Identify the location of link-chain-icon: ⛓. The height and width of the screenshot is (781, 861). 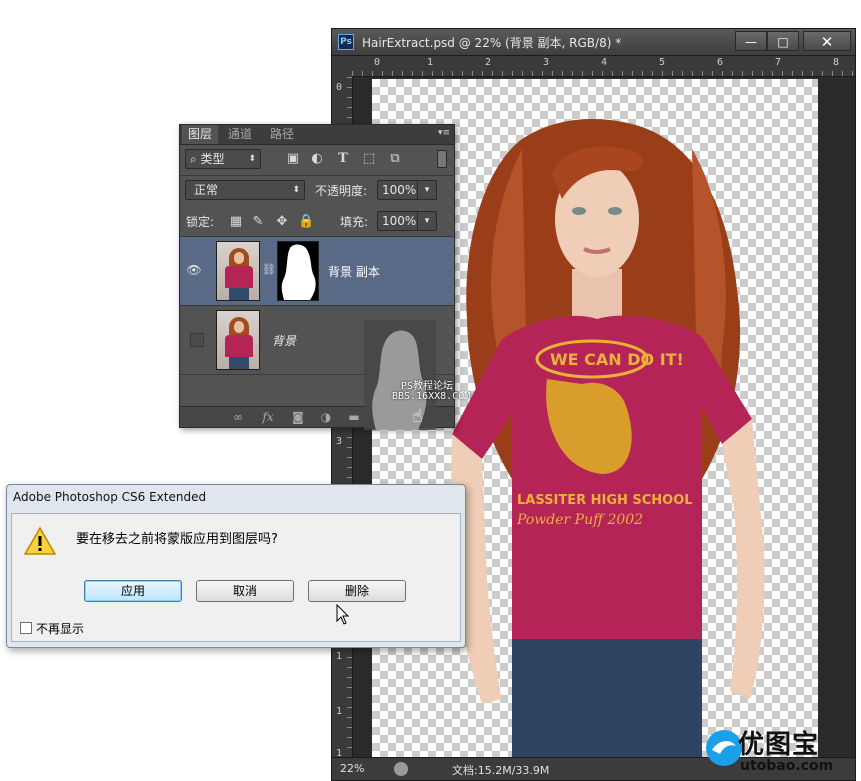
(269, 269).